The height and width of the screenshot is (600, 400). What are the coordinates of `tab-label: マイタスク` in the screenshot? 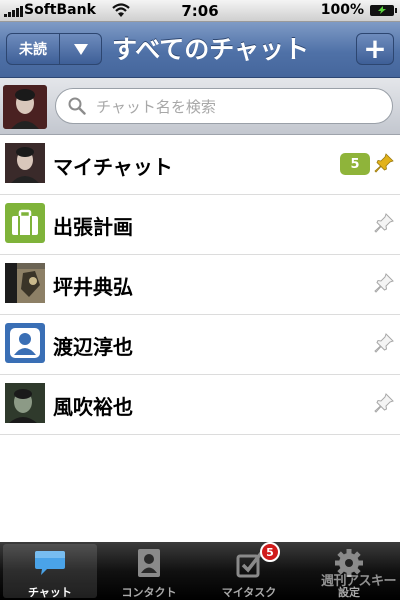 It's located at (249, 592).